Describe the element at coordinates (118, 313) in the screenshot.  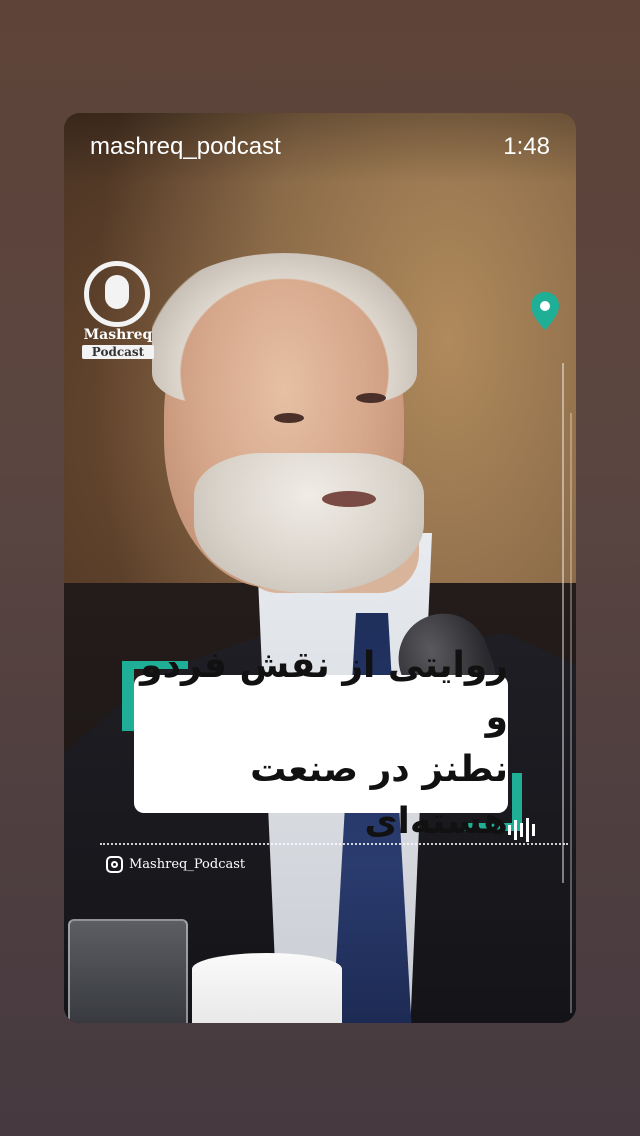
I see `podcast-logo: Mashreq Podcast` at that location.